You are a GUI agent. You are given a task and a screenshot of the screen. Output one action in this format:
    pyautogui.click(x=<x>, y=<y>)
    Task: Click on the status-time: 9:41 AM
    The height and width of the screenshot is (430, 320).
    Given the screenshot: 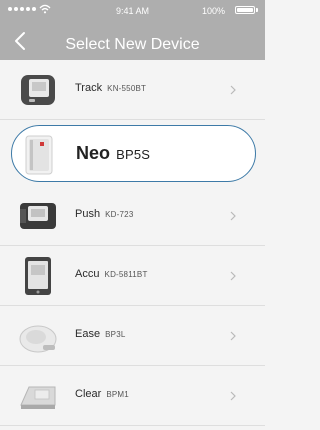 What is the action you would take?
    pyautogui.click(x=132, y=11)
    